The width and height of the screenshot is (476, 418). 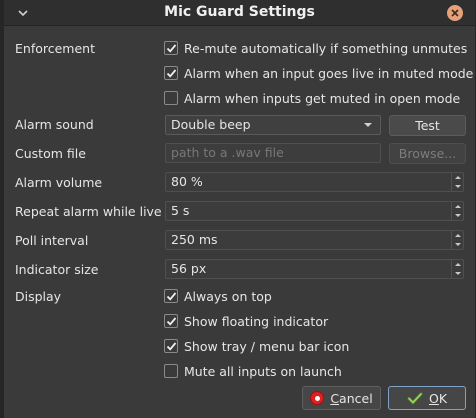 I want to click on ok-label: OK, so click(x=438, y=398).